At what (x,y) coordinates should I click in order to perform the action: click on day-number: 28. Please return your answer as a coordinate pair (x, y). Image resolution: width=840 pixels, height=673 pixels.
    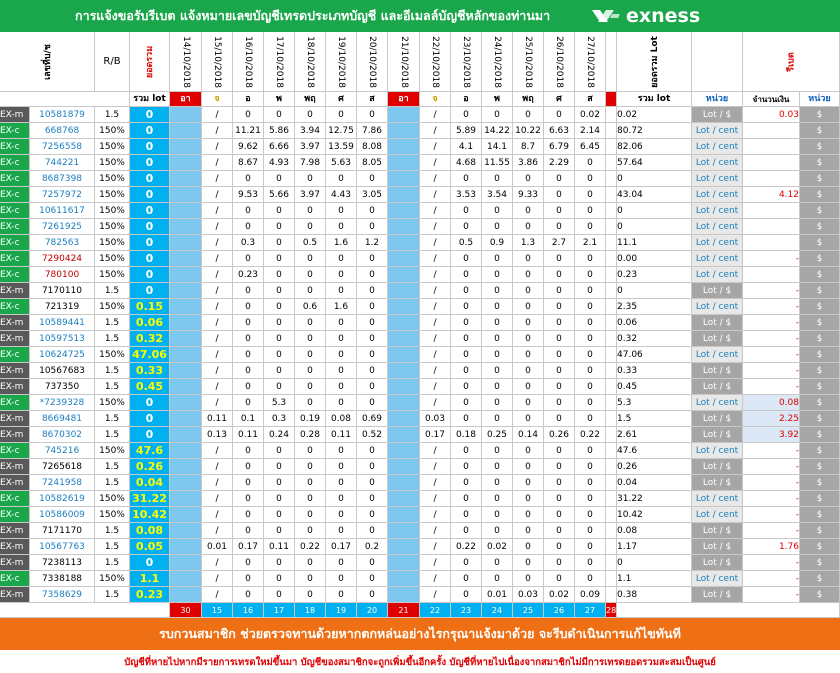
    Looking at the image, I should click on (611, 610).